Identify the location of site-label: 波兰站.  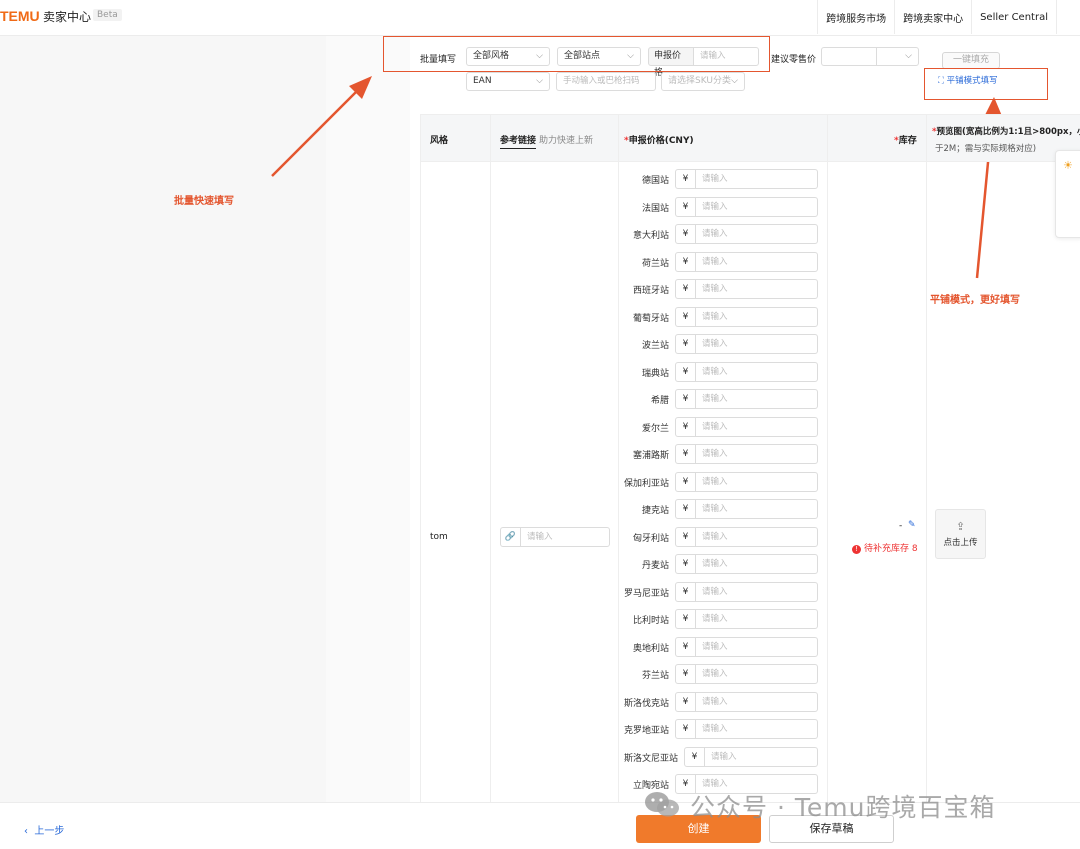
(655, 346).